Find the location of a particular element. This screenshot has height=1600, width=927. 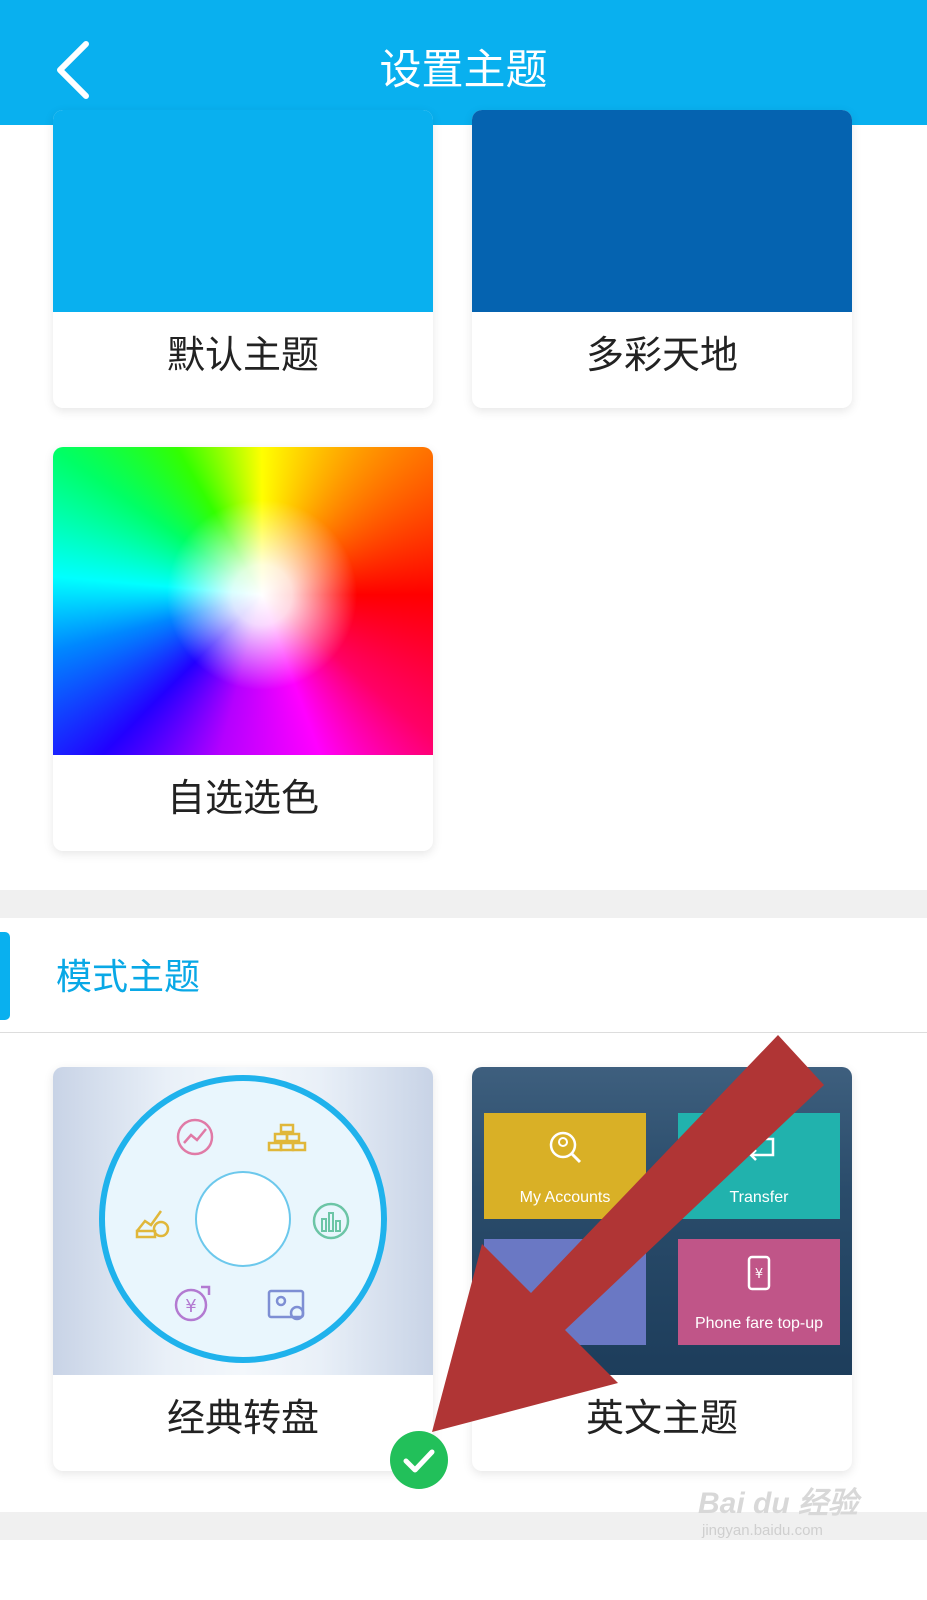

tile-card is located at coordinates (565, 1292).